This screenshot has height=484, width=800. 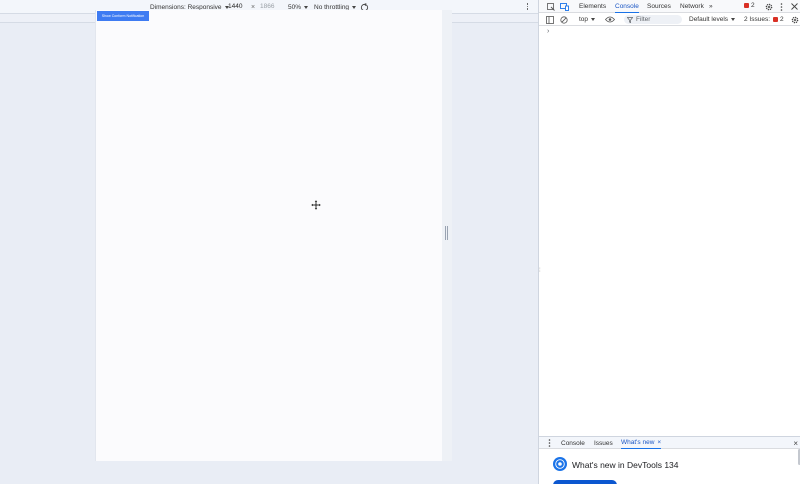 I want to click on log-levels-label: Default levels, so click(x=709, y=19).